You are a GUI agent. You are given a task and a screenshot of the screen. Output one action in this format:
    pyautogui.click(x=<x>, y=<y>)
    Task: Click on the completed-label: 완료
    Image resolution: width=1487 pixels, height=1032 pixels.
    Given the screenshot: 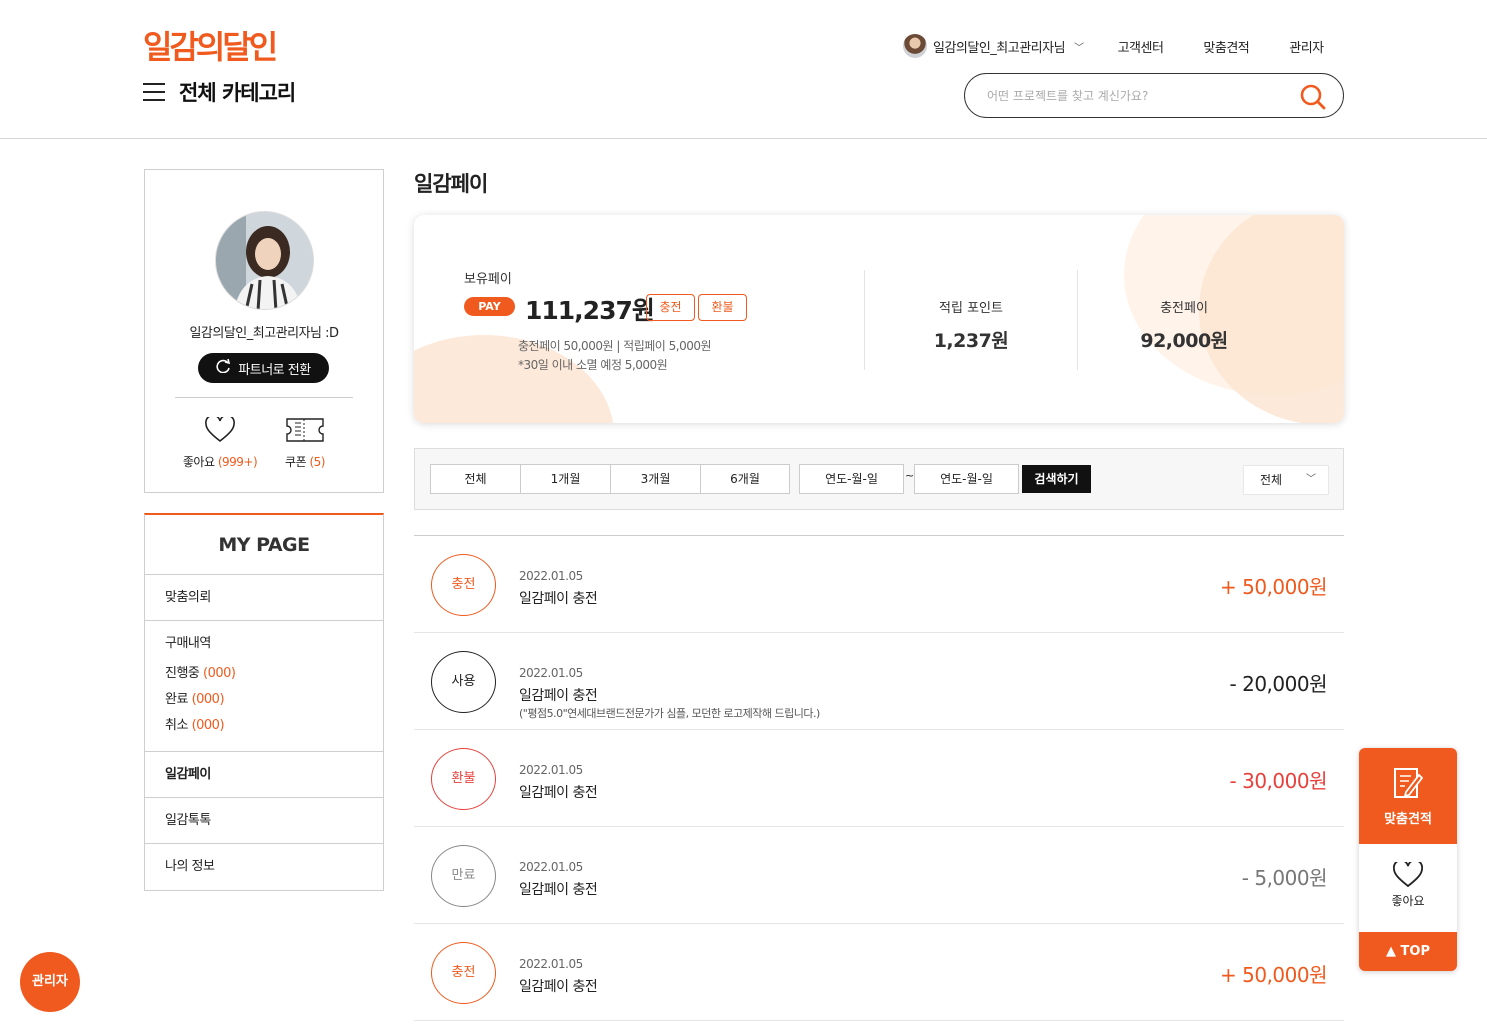 What is the action you would take?
    pyautogui.click(x=176, y=699)
    